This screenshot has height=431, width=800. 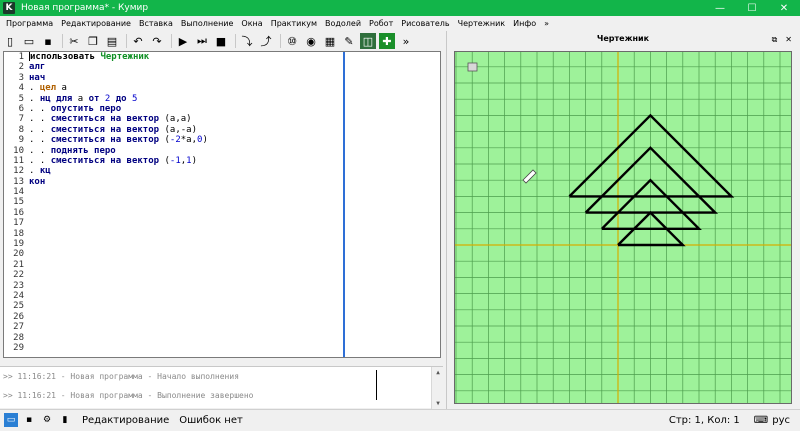 What do you see at coordinates (376, 385) in the screenshot?
I see `console-cursor` at bounding box center [376, 385].